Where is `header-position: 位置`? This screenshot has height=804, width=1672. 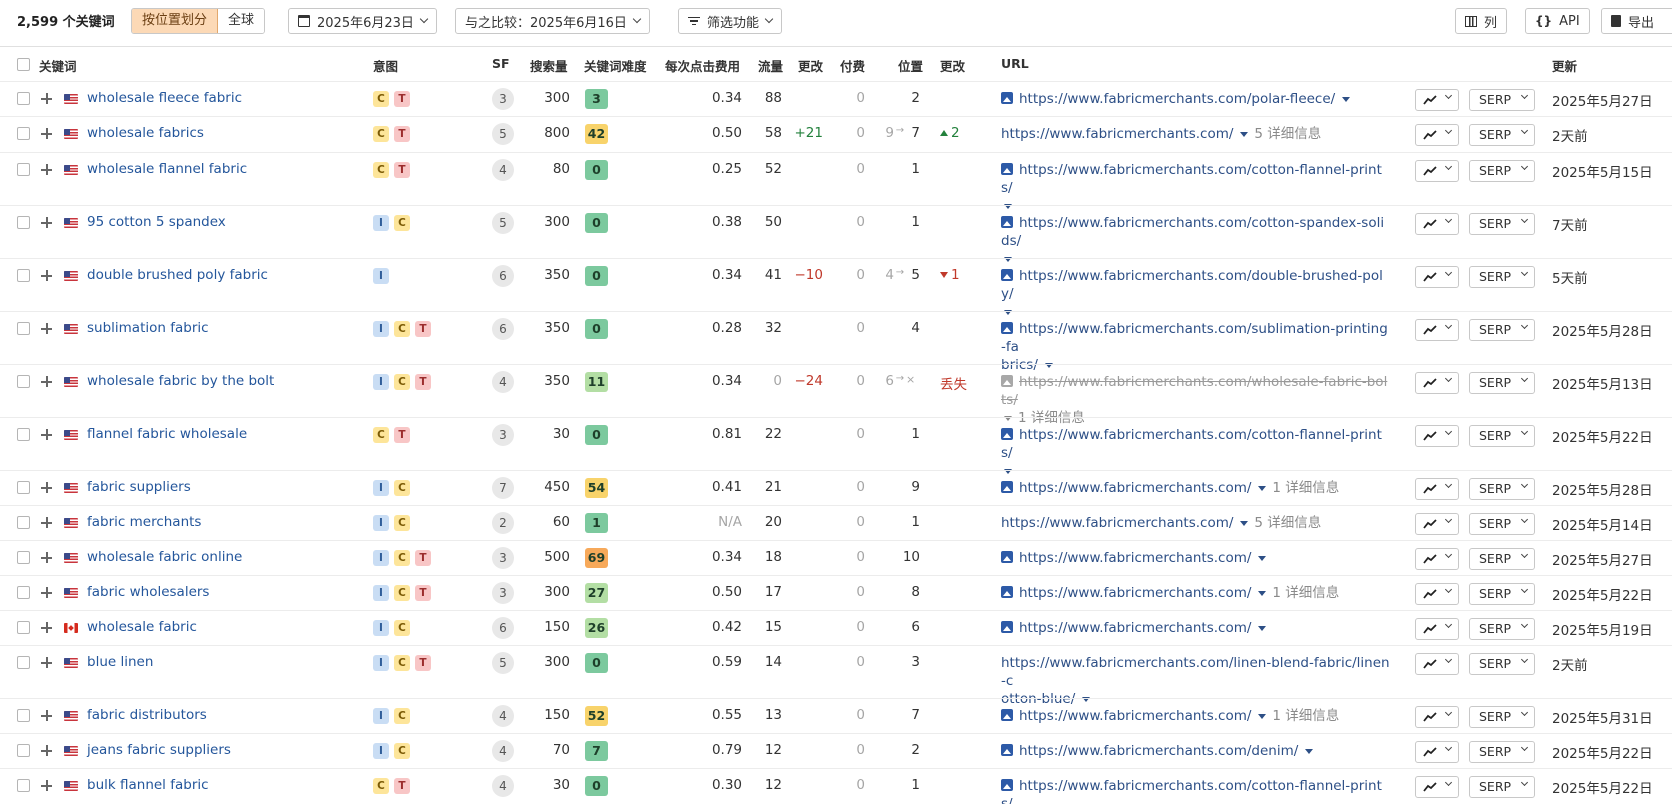
header-position: 位置 is located at coordinates (910, 65).